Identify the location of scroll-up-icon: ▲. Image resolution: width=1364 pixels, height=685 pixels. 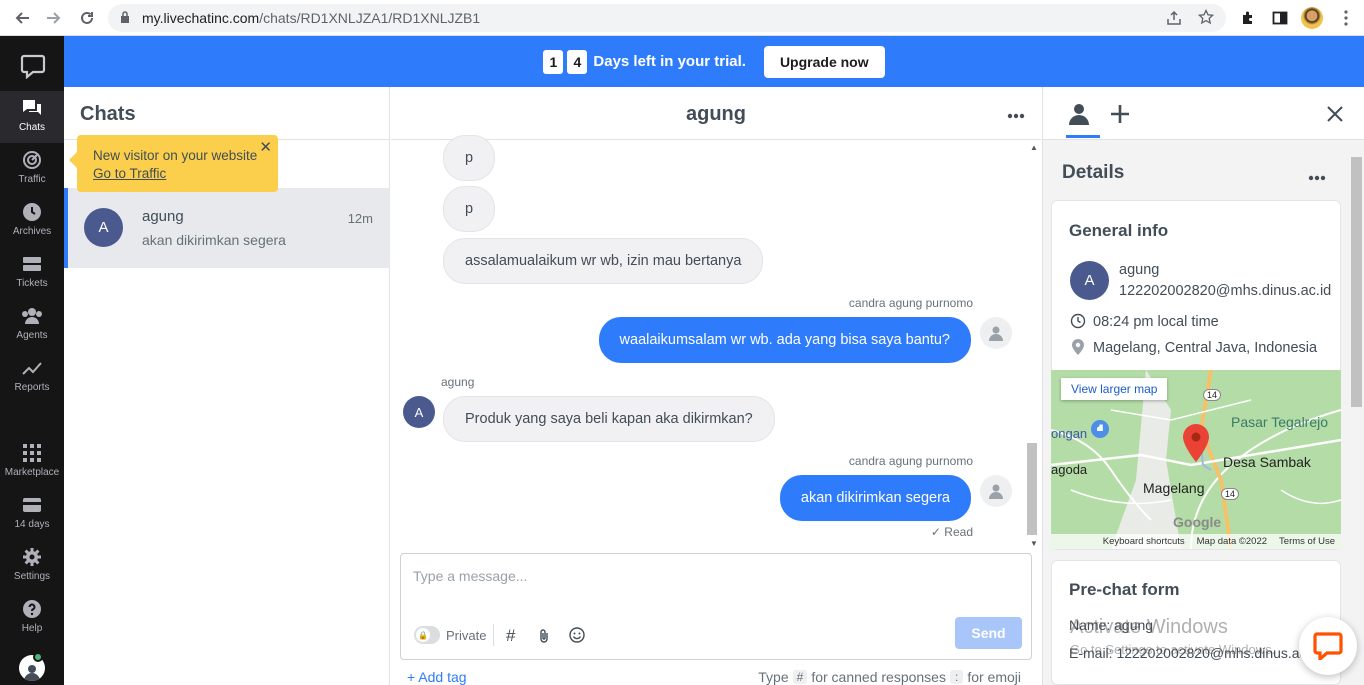
(1034, 147).